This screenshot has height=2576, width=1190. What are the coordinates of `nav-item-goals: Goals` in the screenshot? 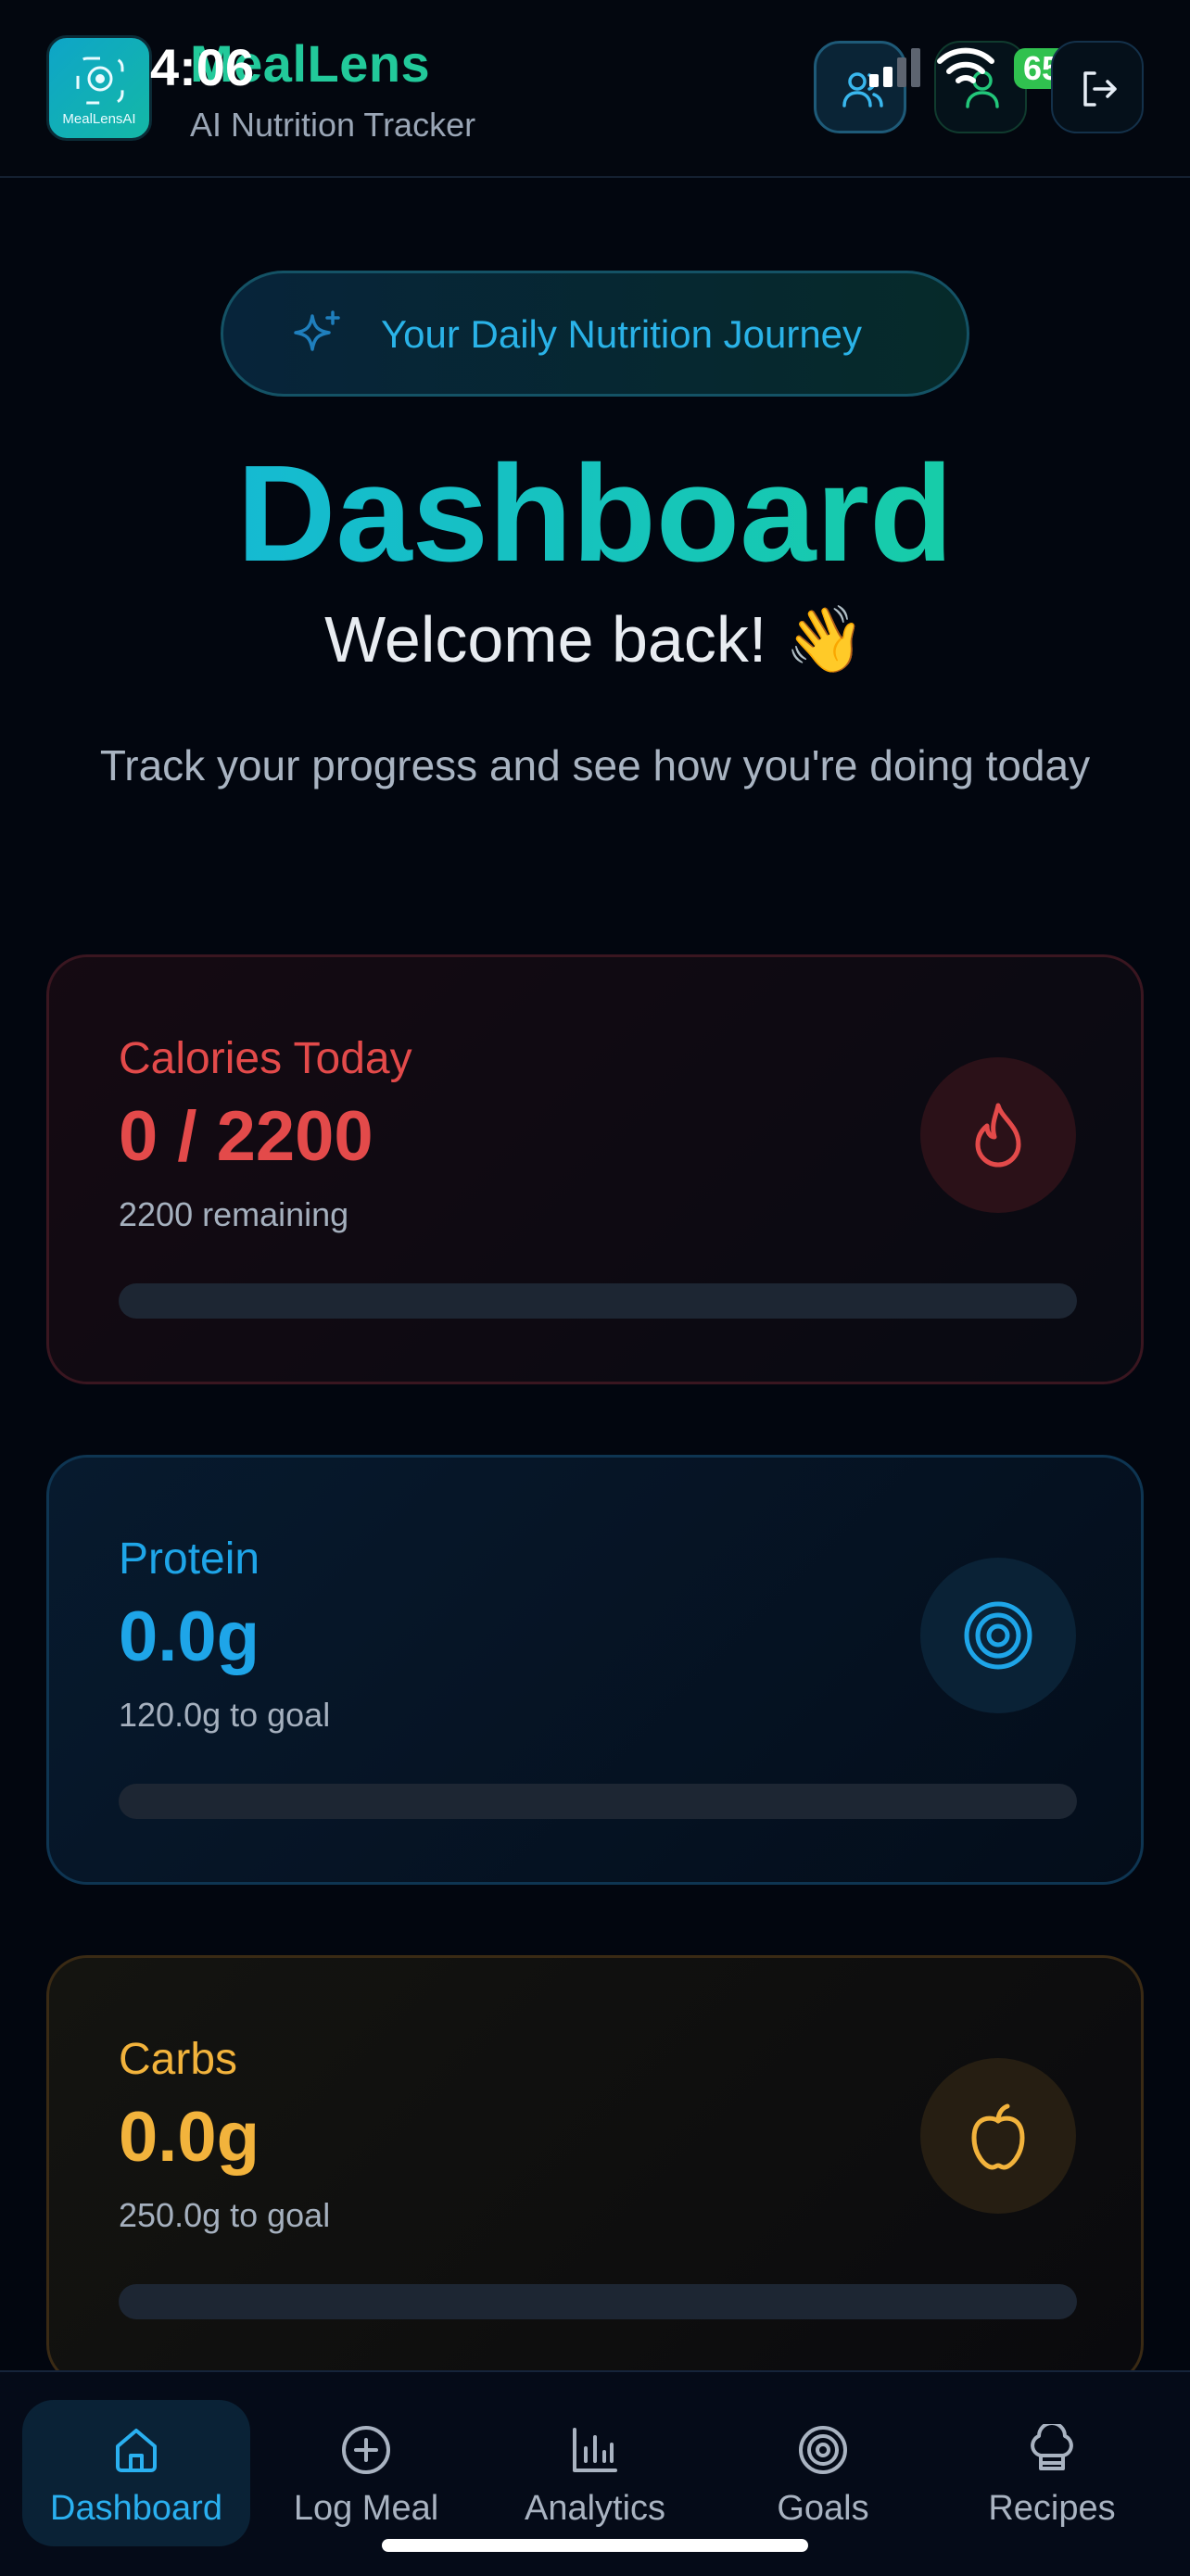 It's located at (823, 2473).